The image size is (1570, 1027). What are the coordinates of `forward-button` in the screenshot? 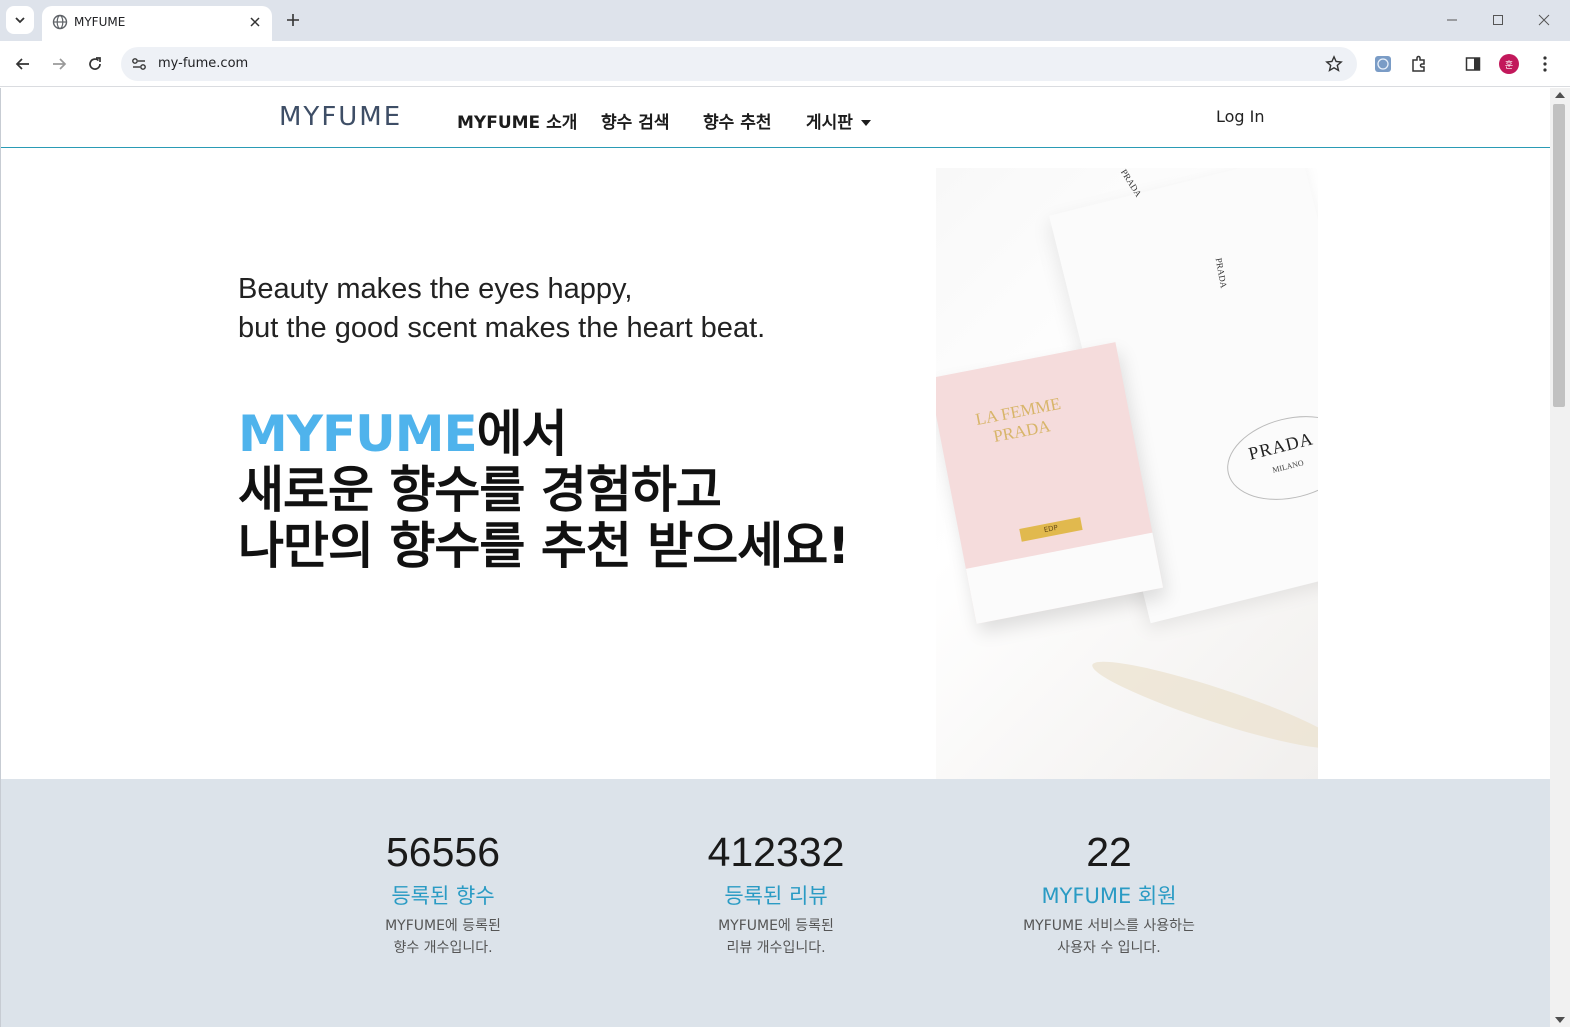 It's located at (59, 64).